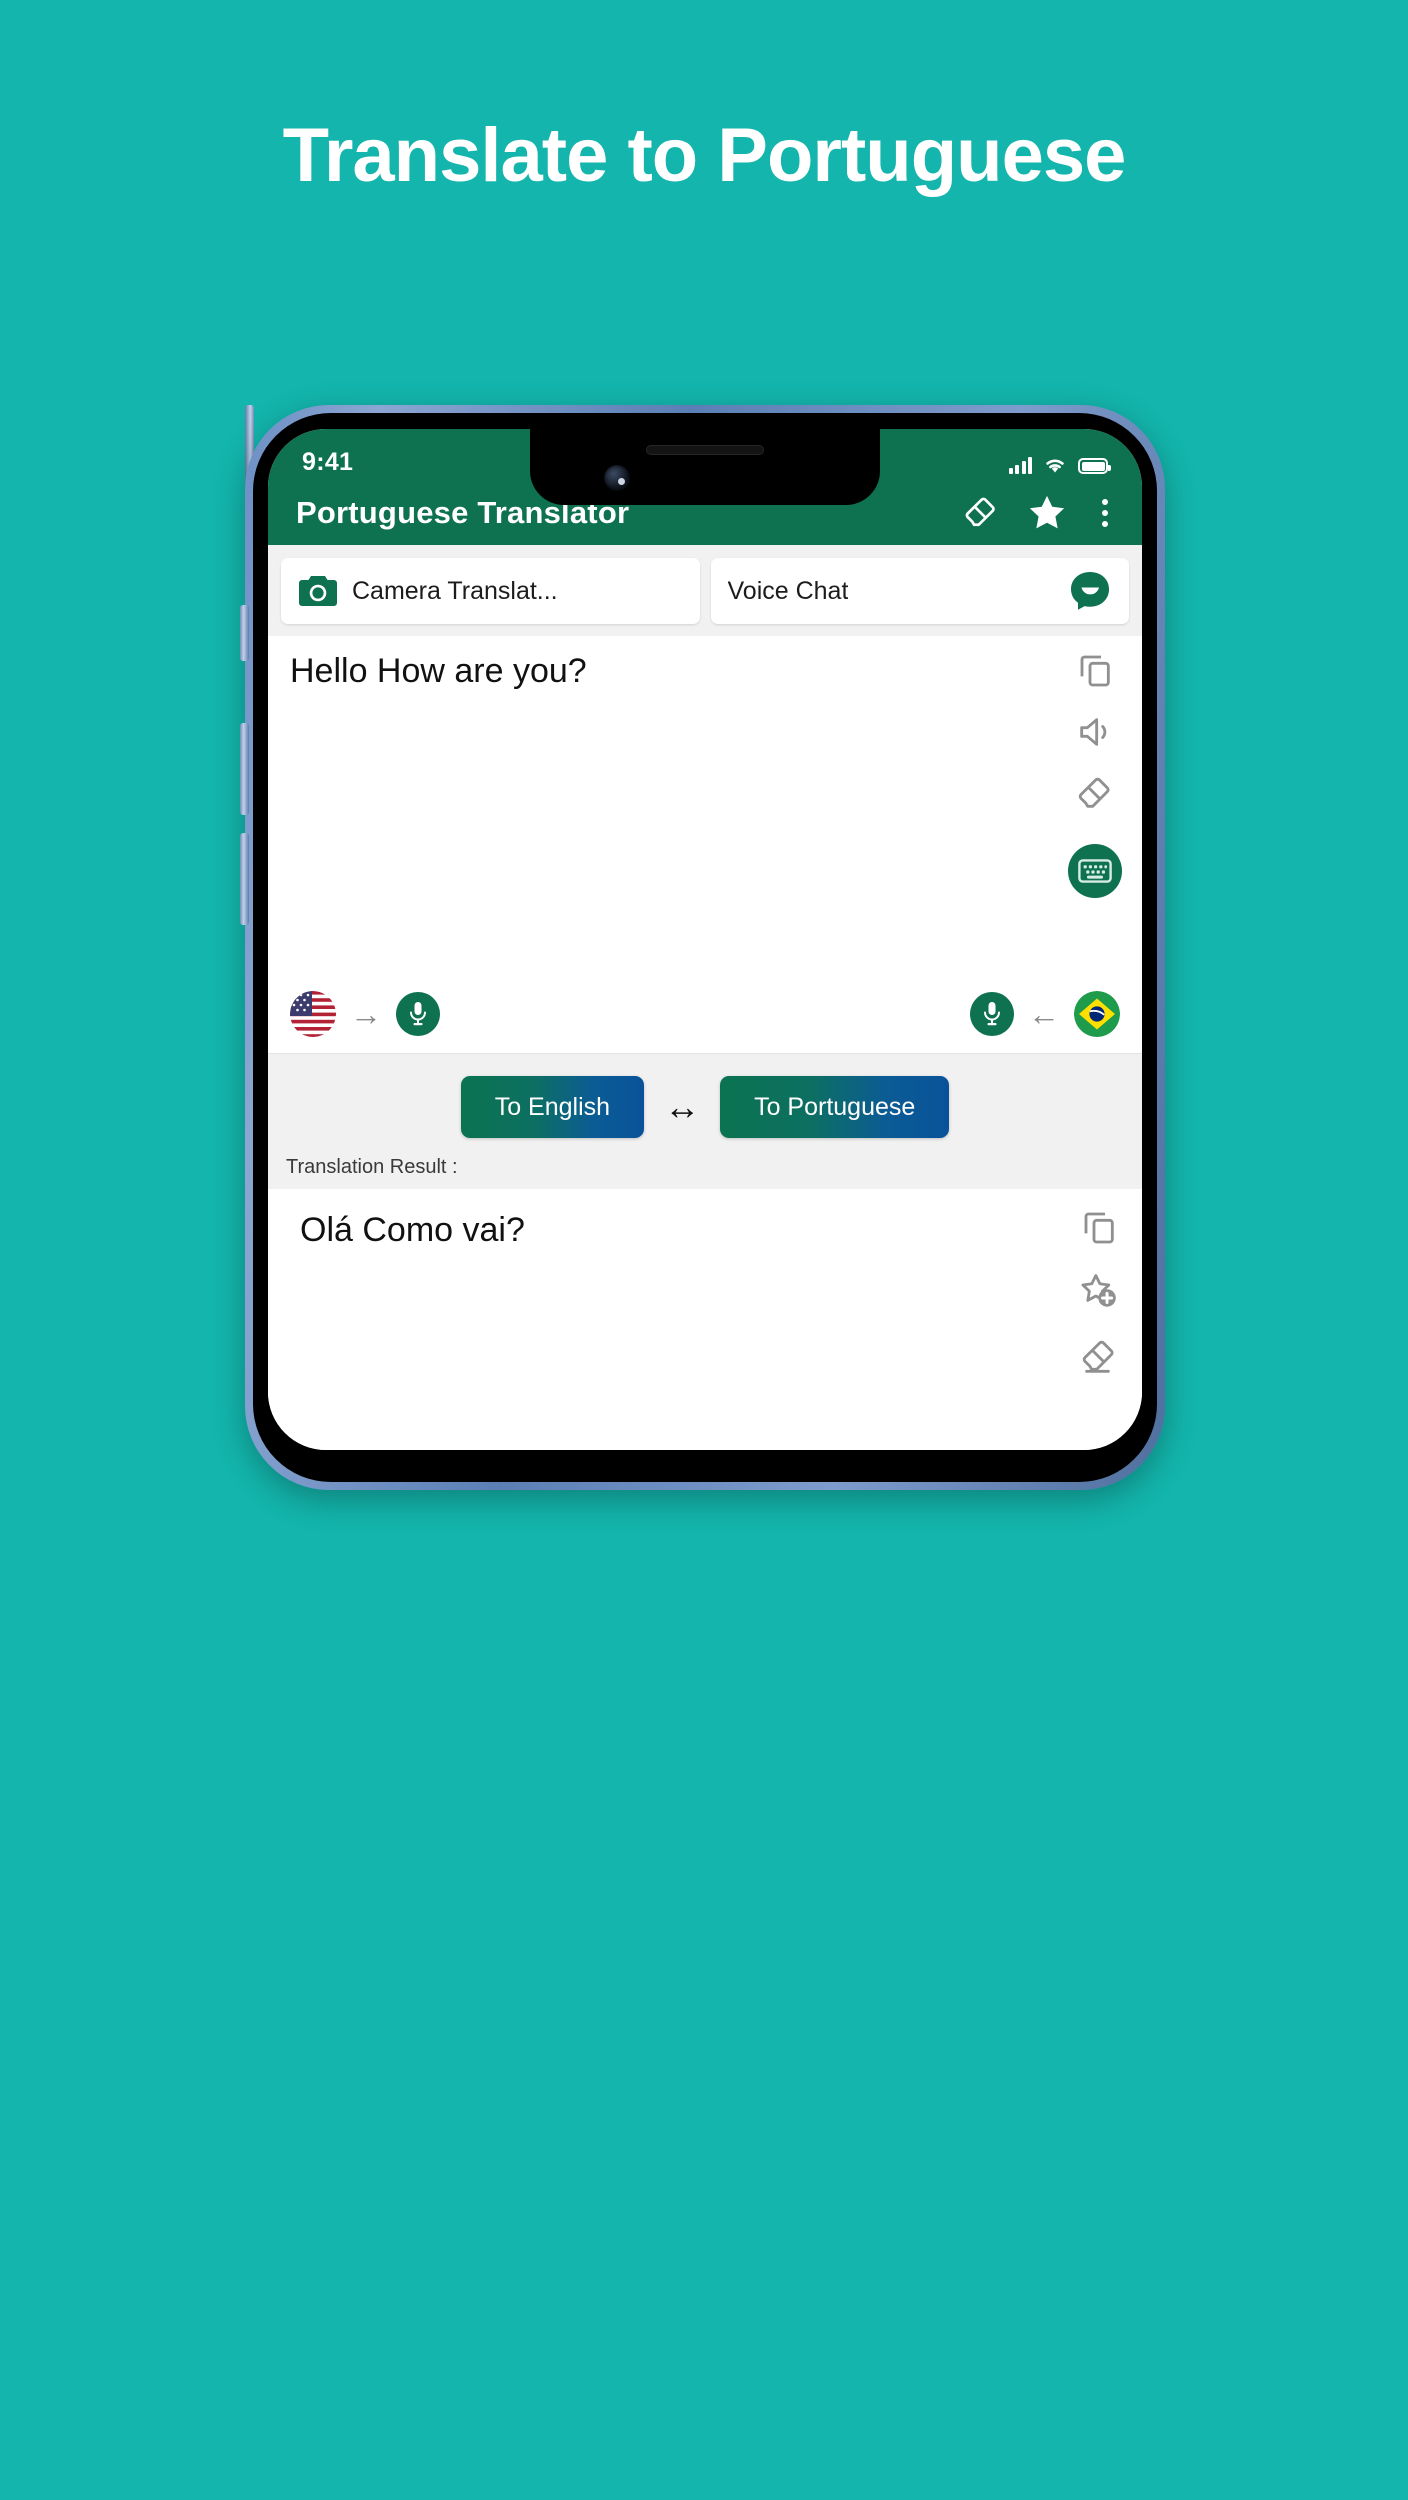 The width and height of the screenshot is (1408, 2500). Describe the element at coordinates (705, 467) in the screenshot. I see `phone-notch` at that location.